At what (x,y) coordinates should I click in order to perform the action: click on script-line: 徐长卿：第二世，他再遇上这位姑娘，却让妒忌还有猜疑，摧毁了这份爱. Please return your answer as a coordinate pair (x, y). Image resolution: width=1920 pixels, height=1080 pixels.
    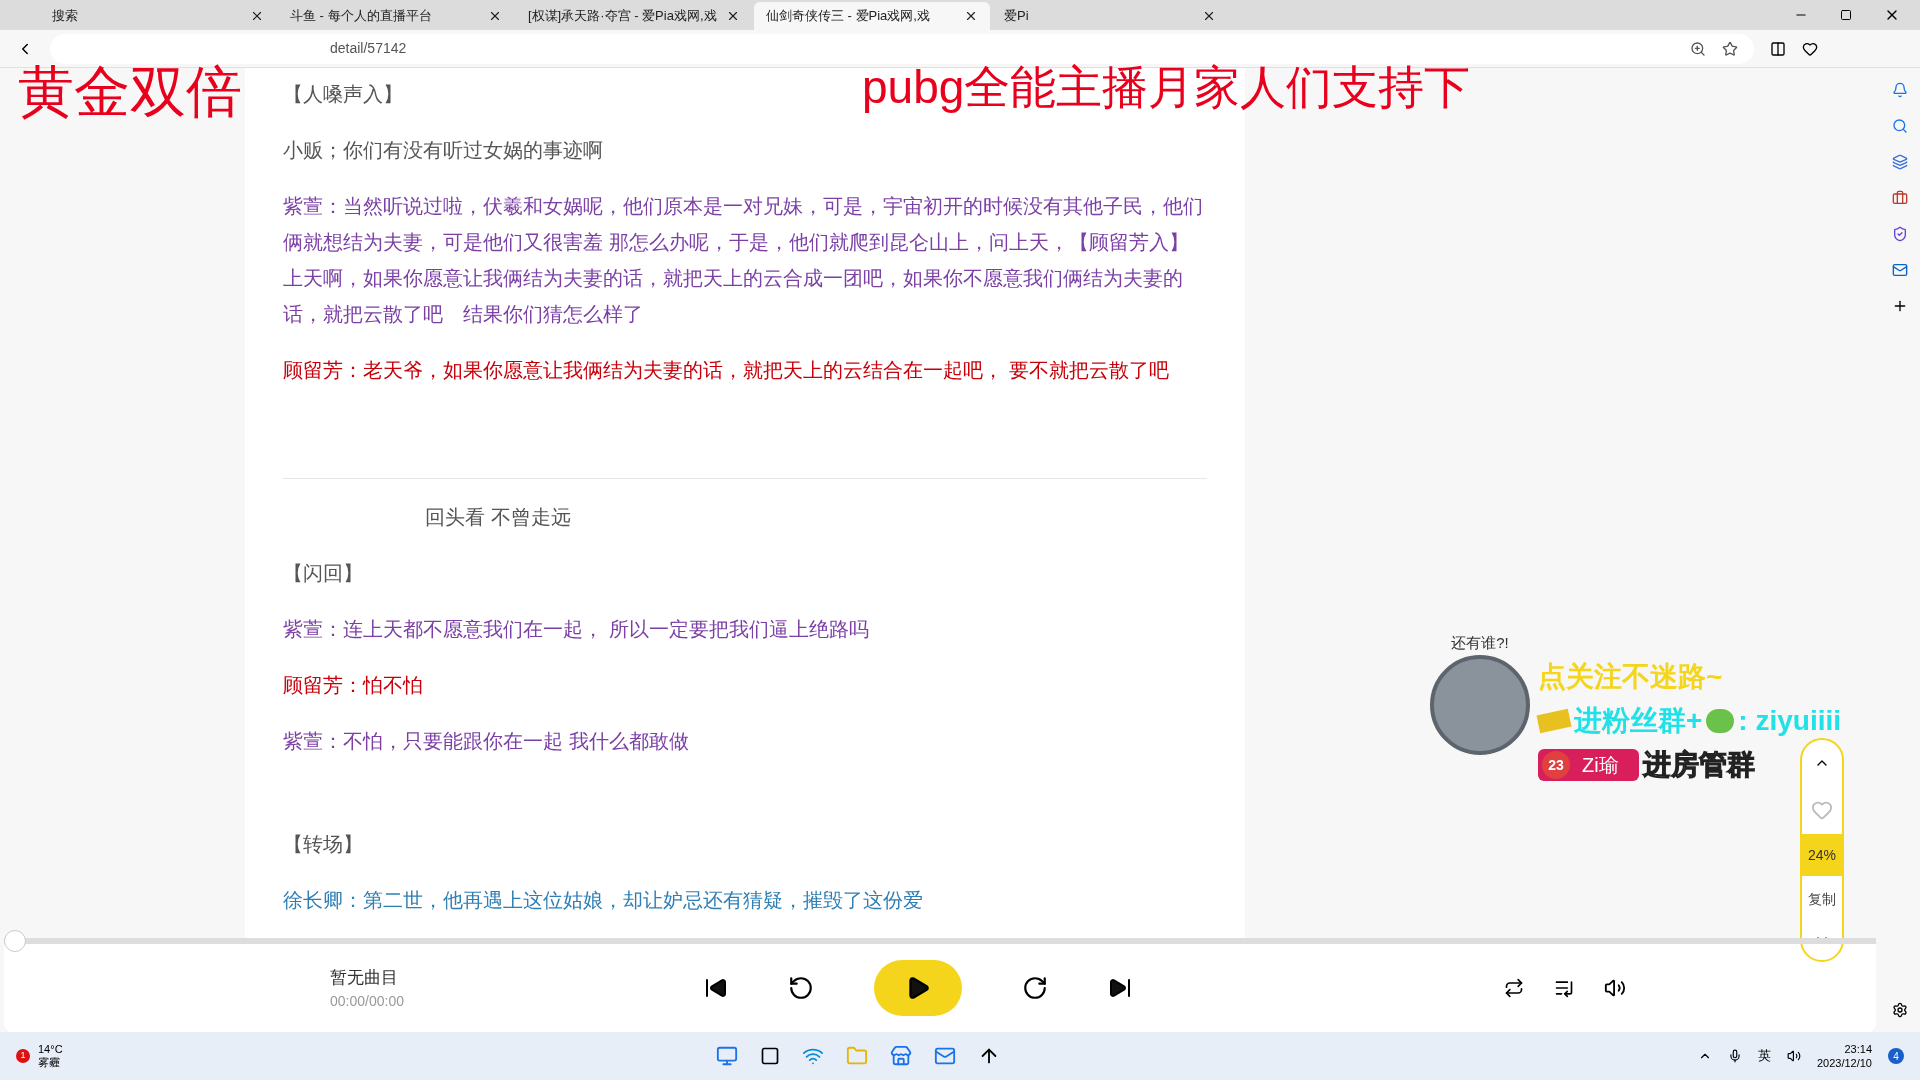
    Looking at the image, I should click on (603, 901).